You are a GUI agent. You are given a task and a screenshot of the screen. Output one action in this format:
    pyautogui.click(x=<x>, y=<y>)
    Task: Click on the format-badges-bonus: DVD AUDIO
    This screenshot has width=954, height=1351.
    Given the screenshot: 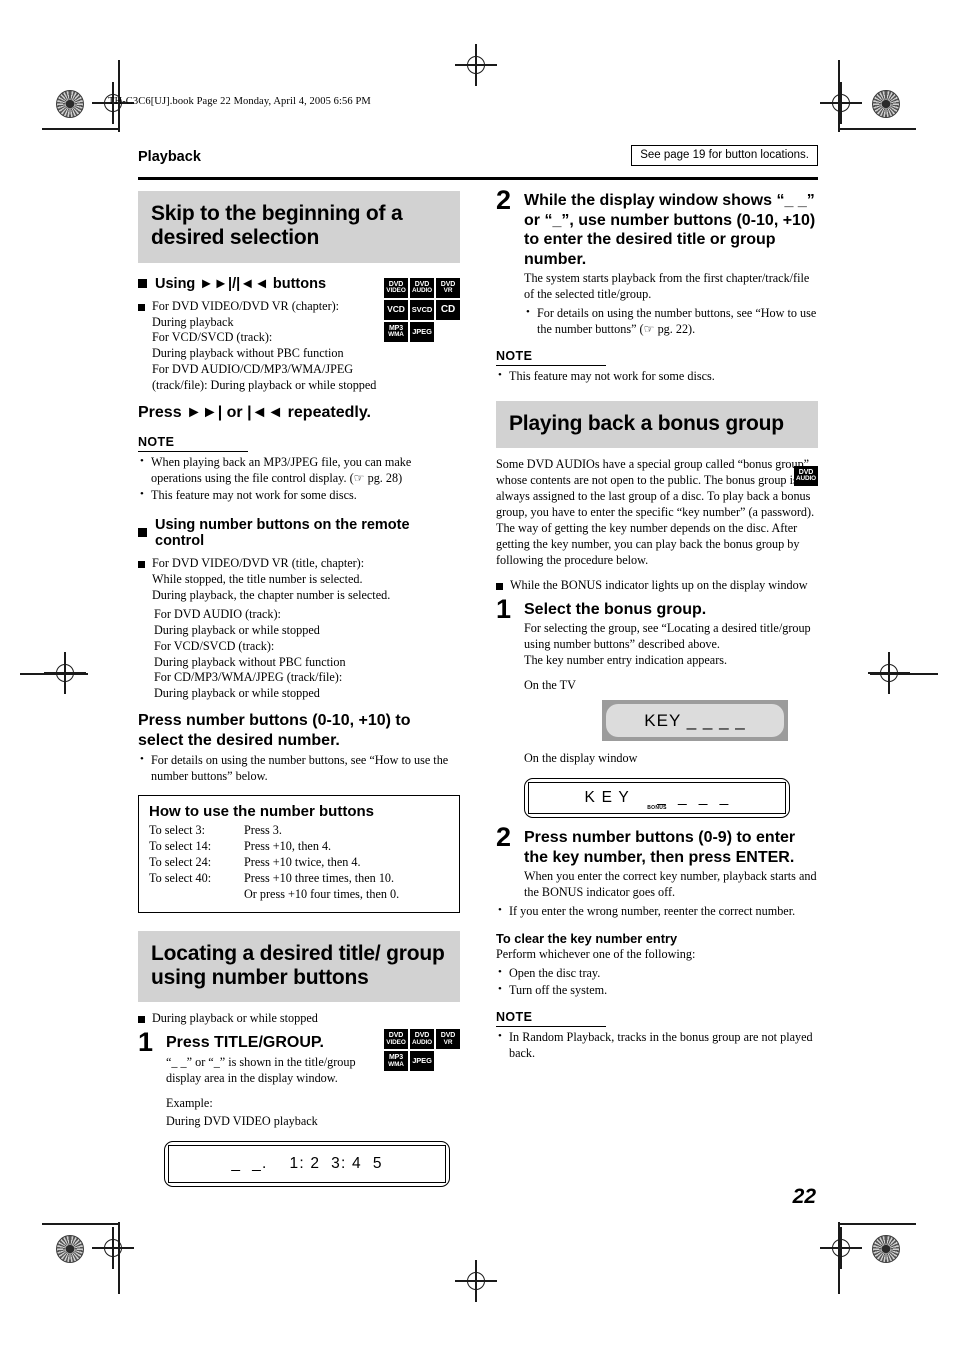 What is the action you would take?
    pyautogui.click(x=806, y=475)
    